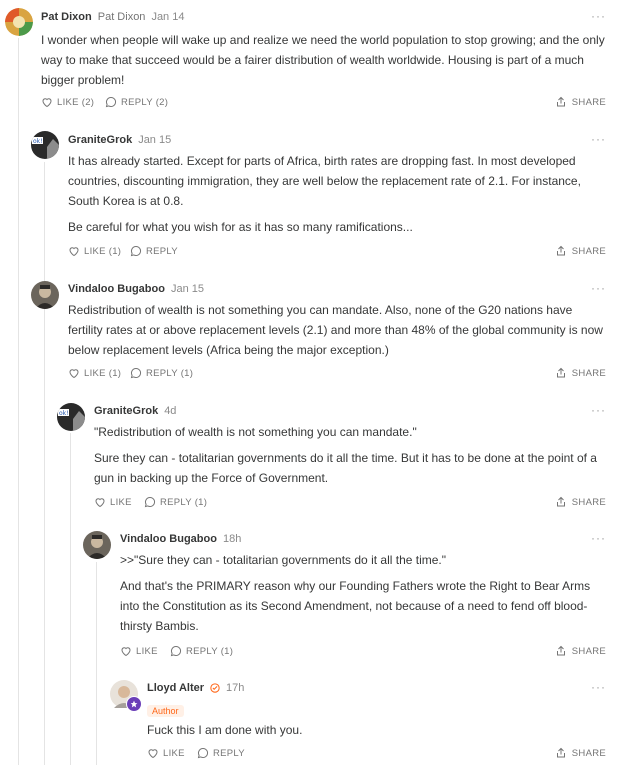  I want to click on author-badge: Author, so click(165, 711).